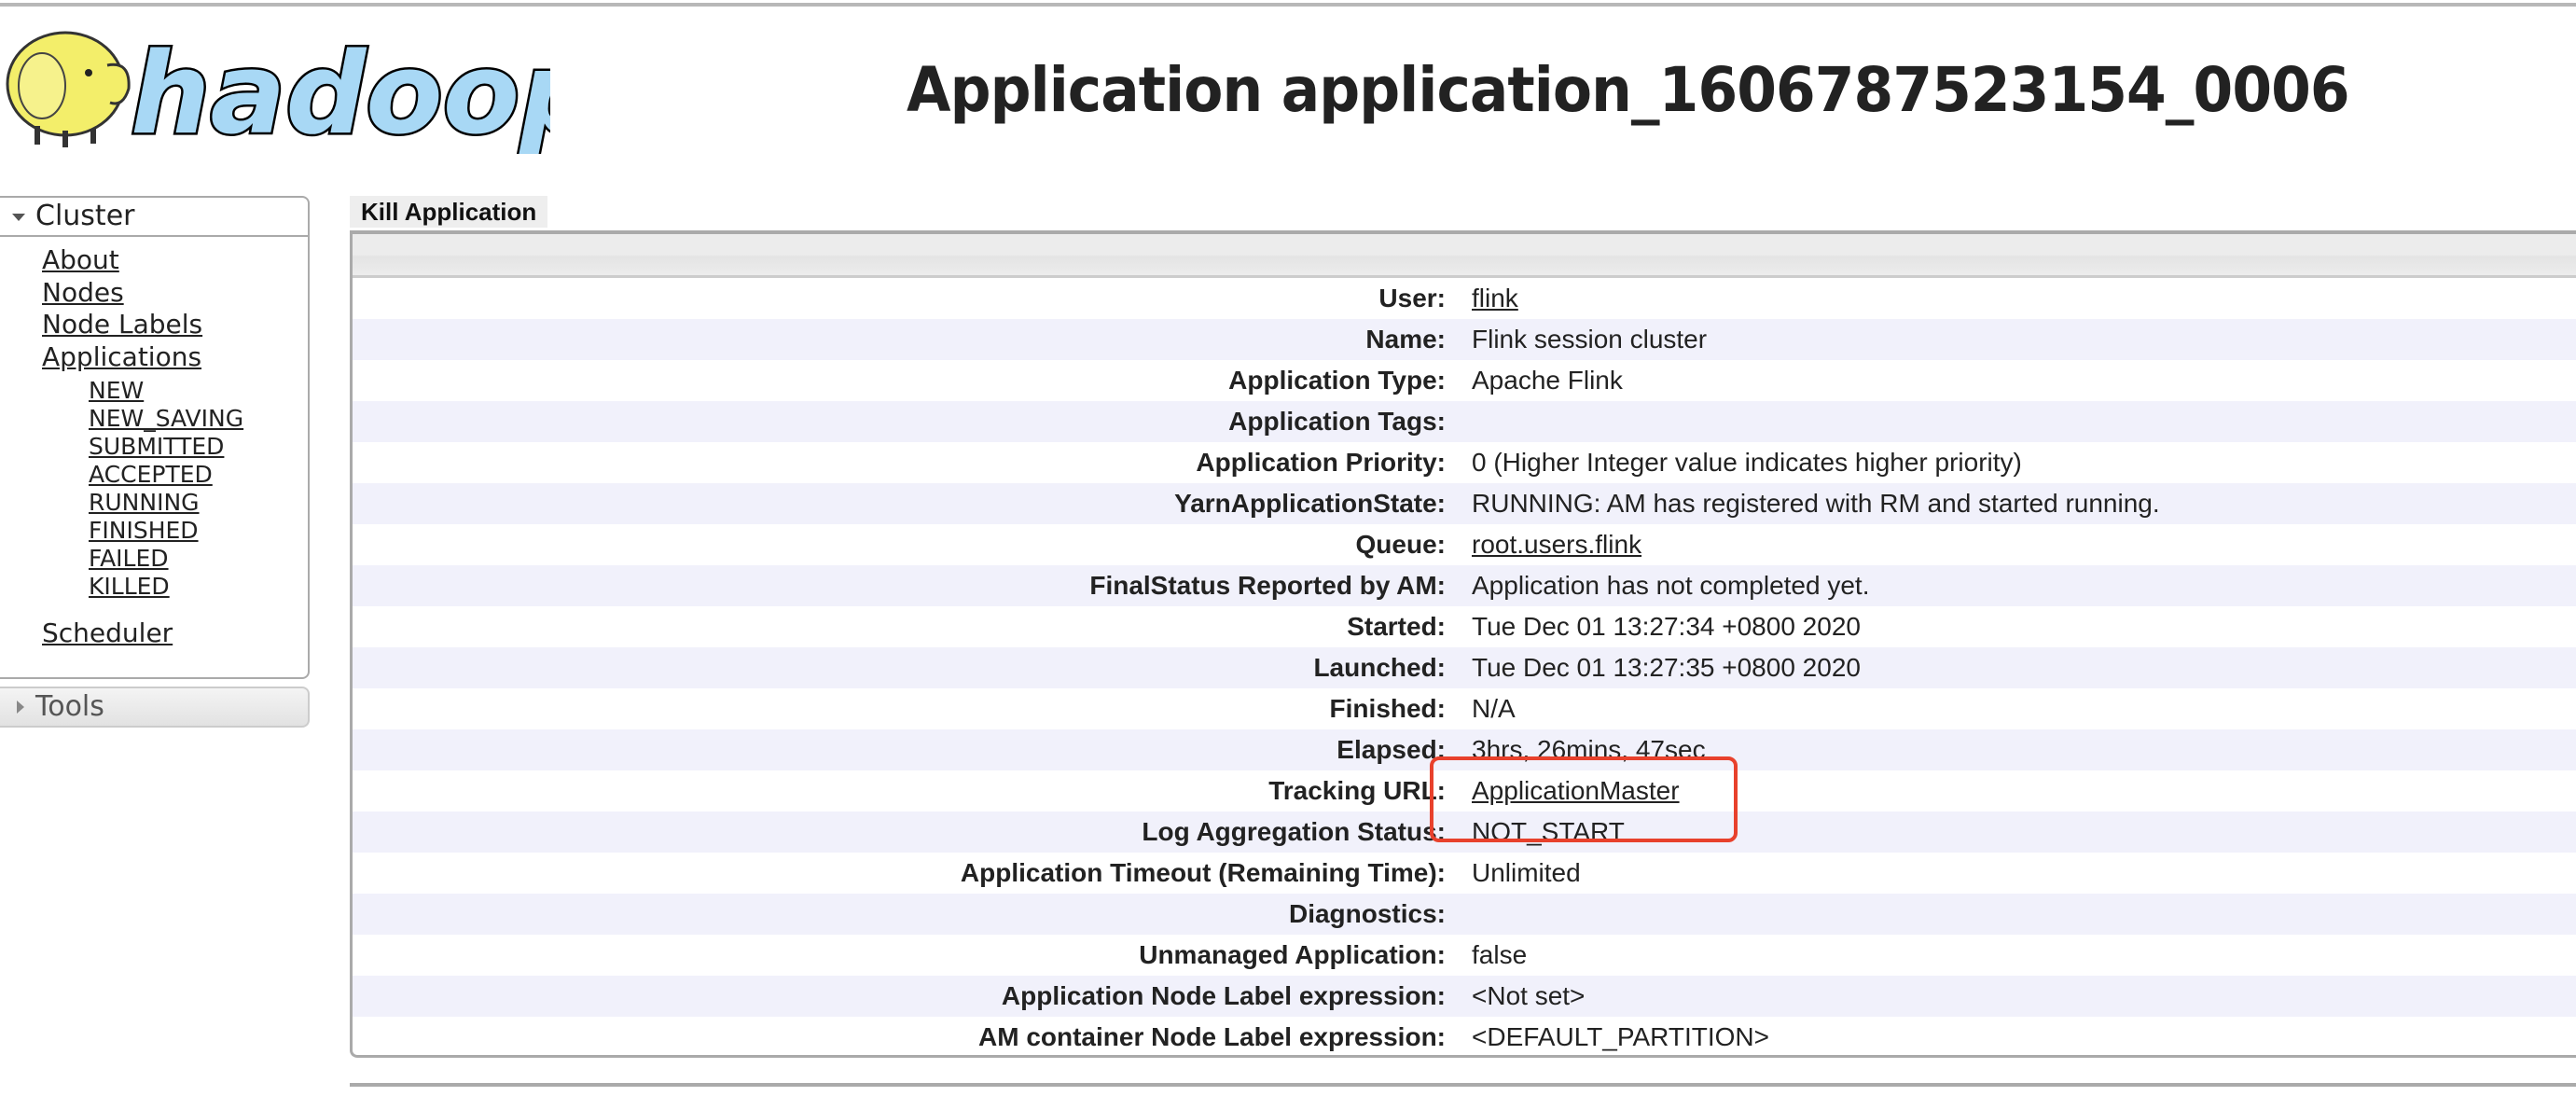 Image resolution: width=2576 pixels, height=1110 pixels. What do you see at coordinates (449, 212) in the screenshot?
I see `kill-application-button: Kill Application` at bounding box center [449, 212].